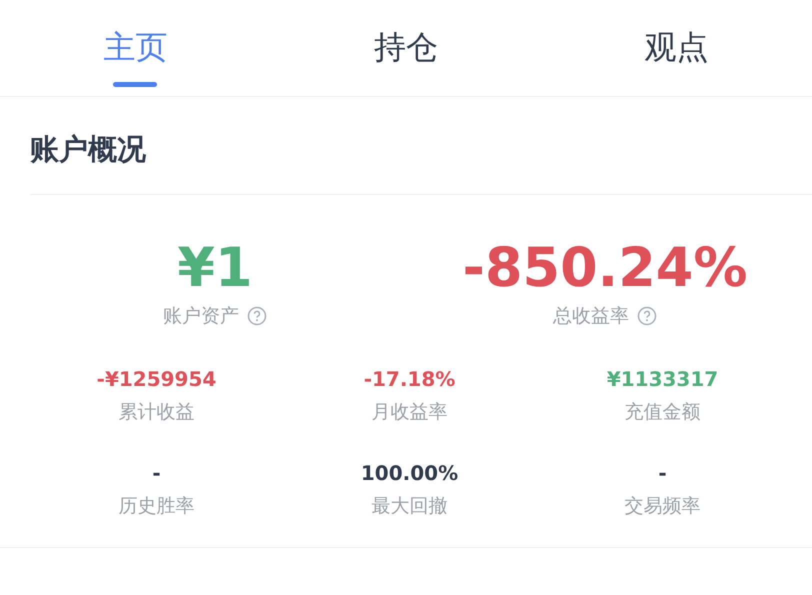 The height and width of the screenshot is (595, 812). What do you see at coordinates (662, 506) in the screenshot?
I see `stat-label: 交易频率` at bounding box center [662, 506].